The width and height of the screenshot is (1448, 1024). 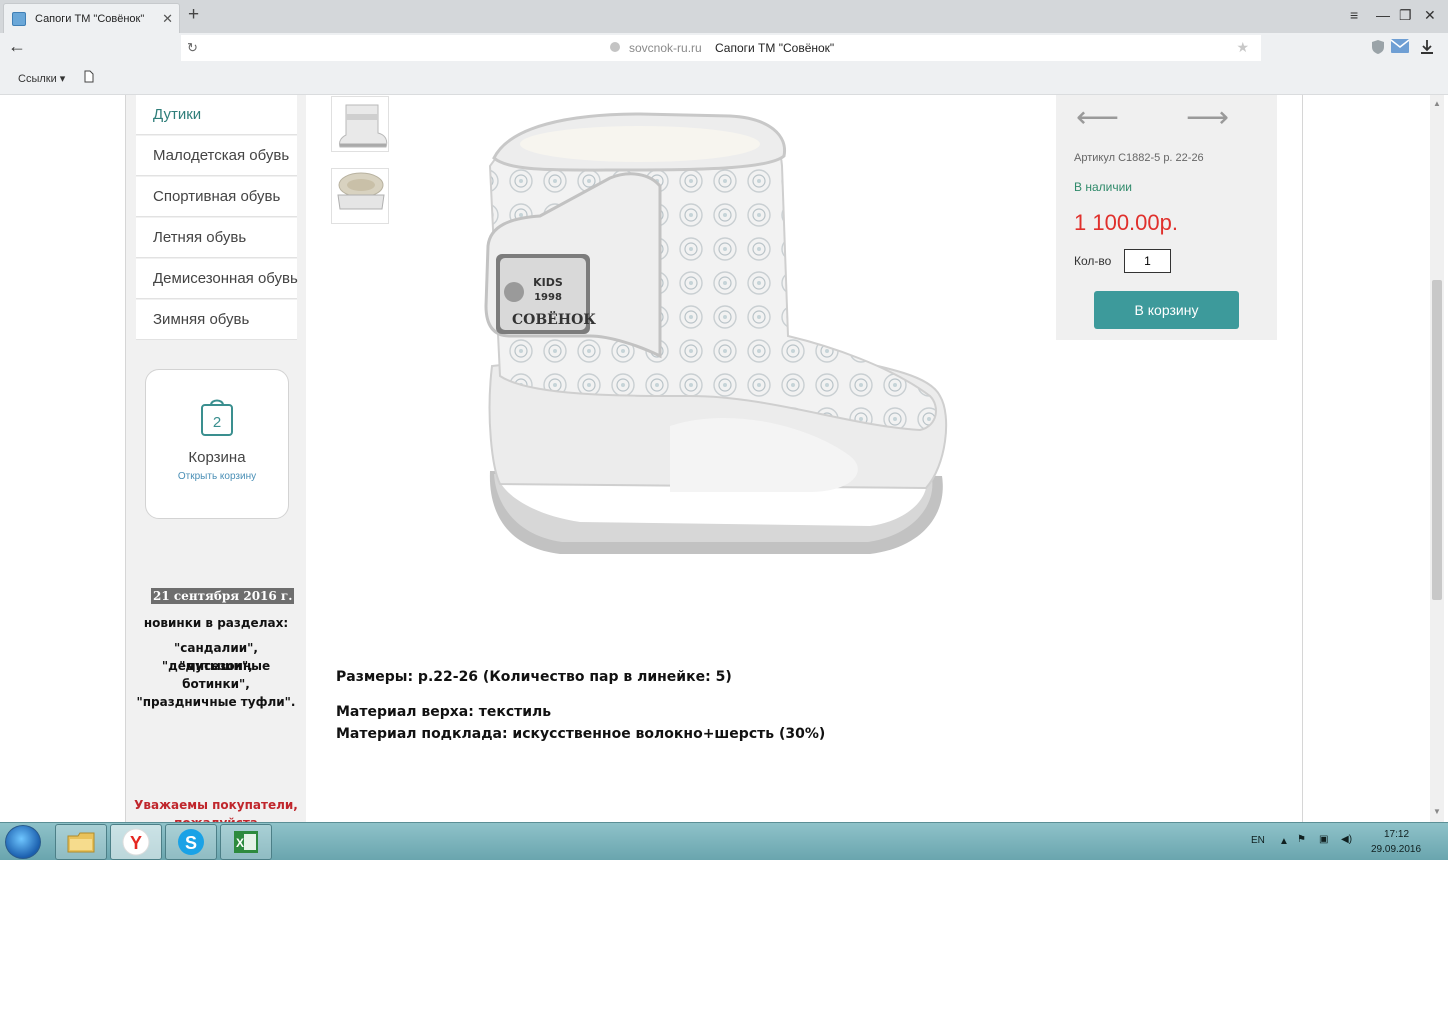 I want to click on yandex-browser-icon: Y, so click(x=136, y=842).